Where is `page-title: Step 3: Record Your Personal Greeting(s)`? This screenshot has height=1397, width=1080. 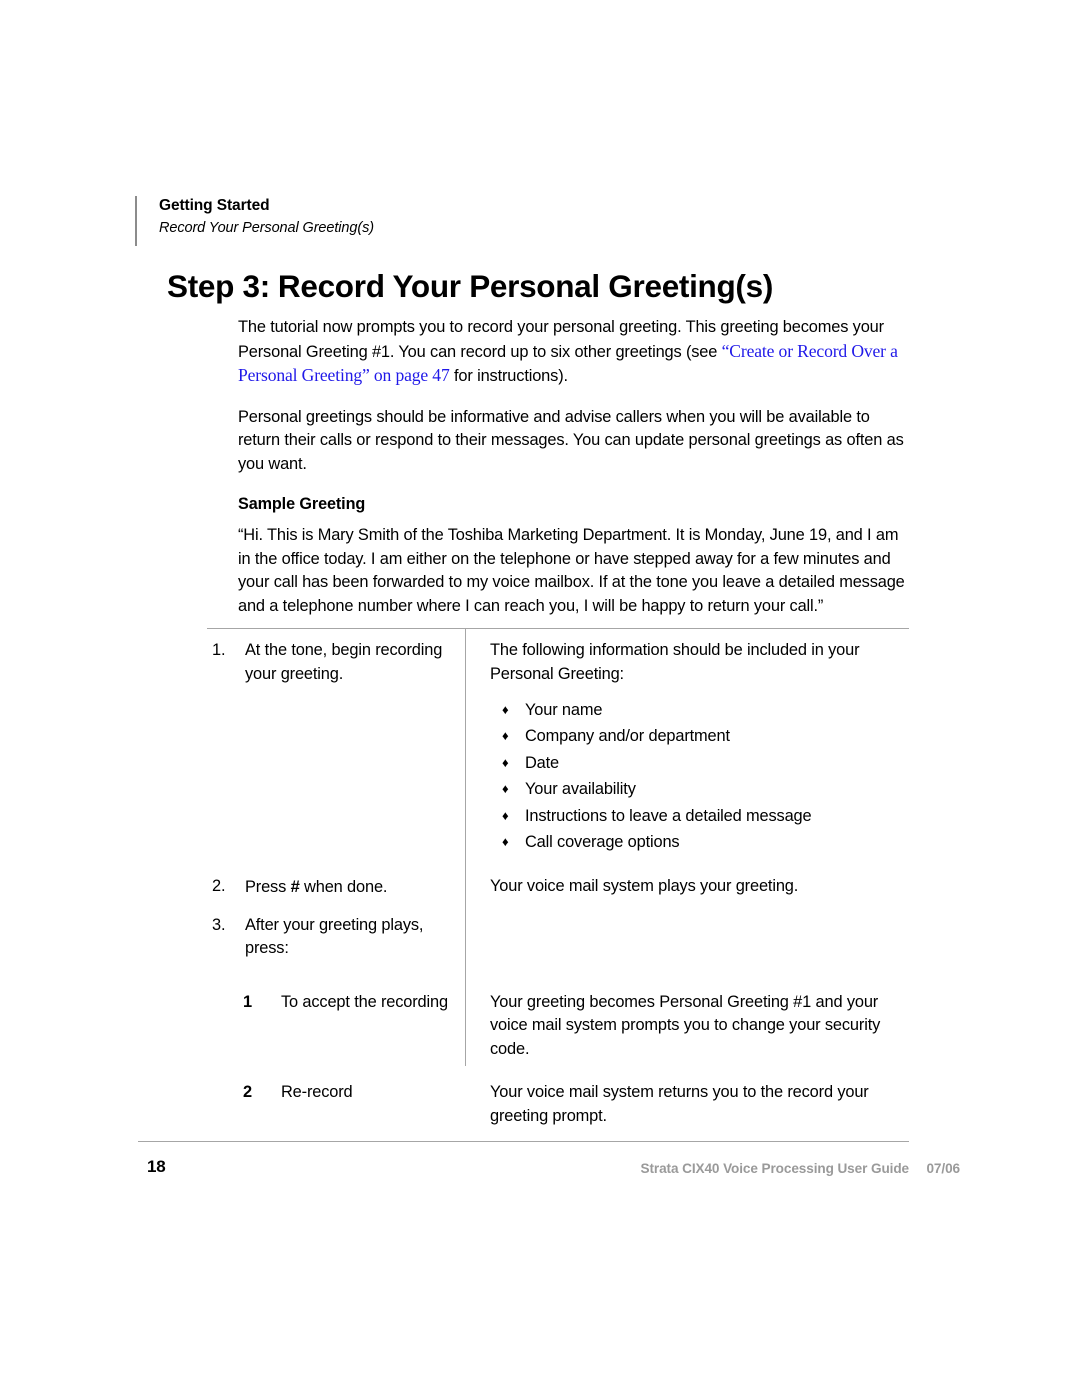
page-title: Step 3: Record Your Personal Greeting(s) is located at coordinates (470, 286).